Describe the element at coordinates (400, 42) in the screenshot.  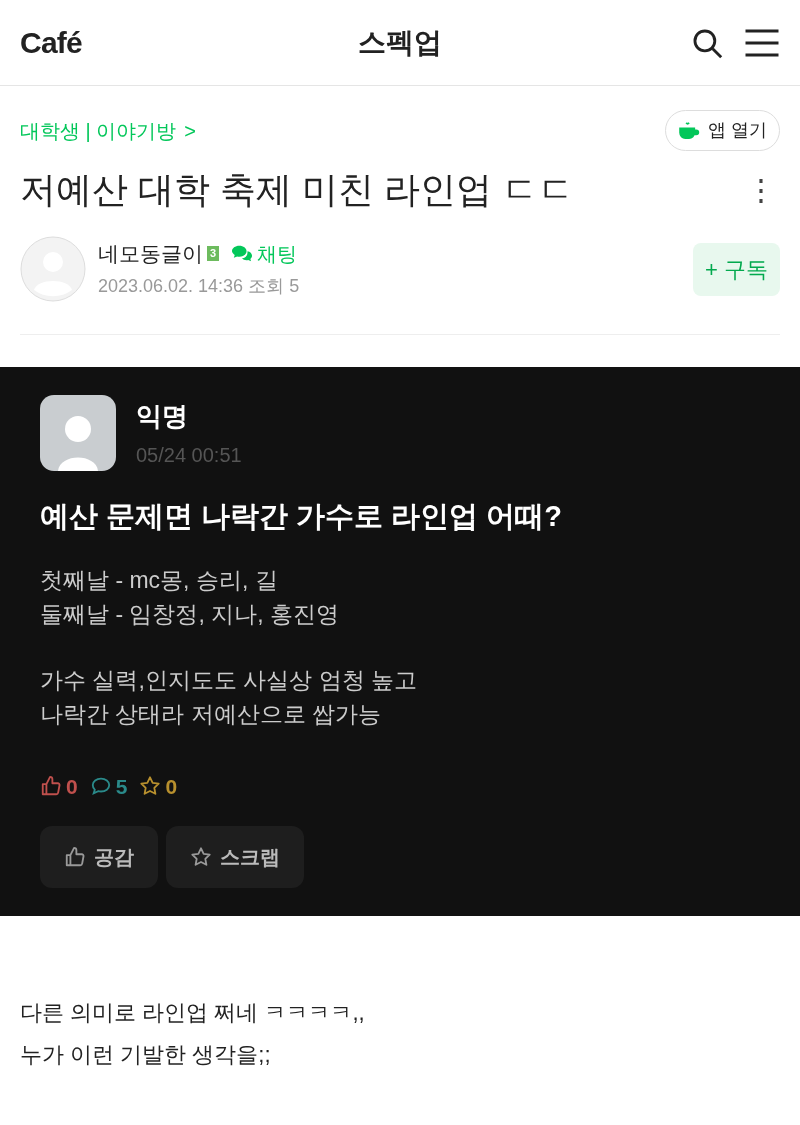
I see `cafe-title: 스펙업` at that location.